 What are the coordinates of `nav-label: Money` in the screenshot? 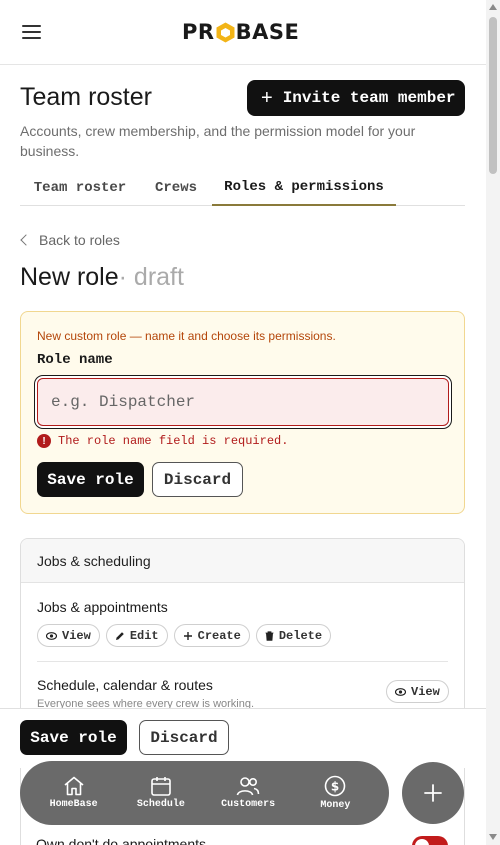 It's located at (335, 805).